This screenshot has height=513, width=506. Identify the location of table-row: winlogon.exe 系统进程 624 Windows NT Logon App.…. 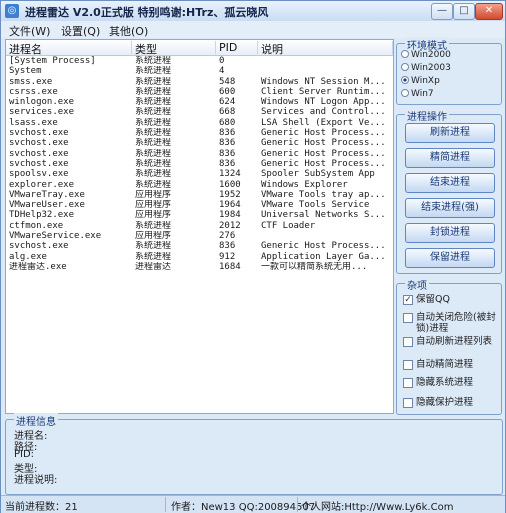
(199, 102).